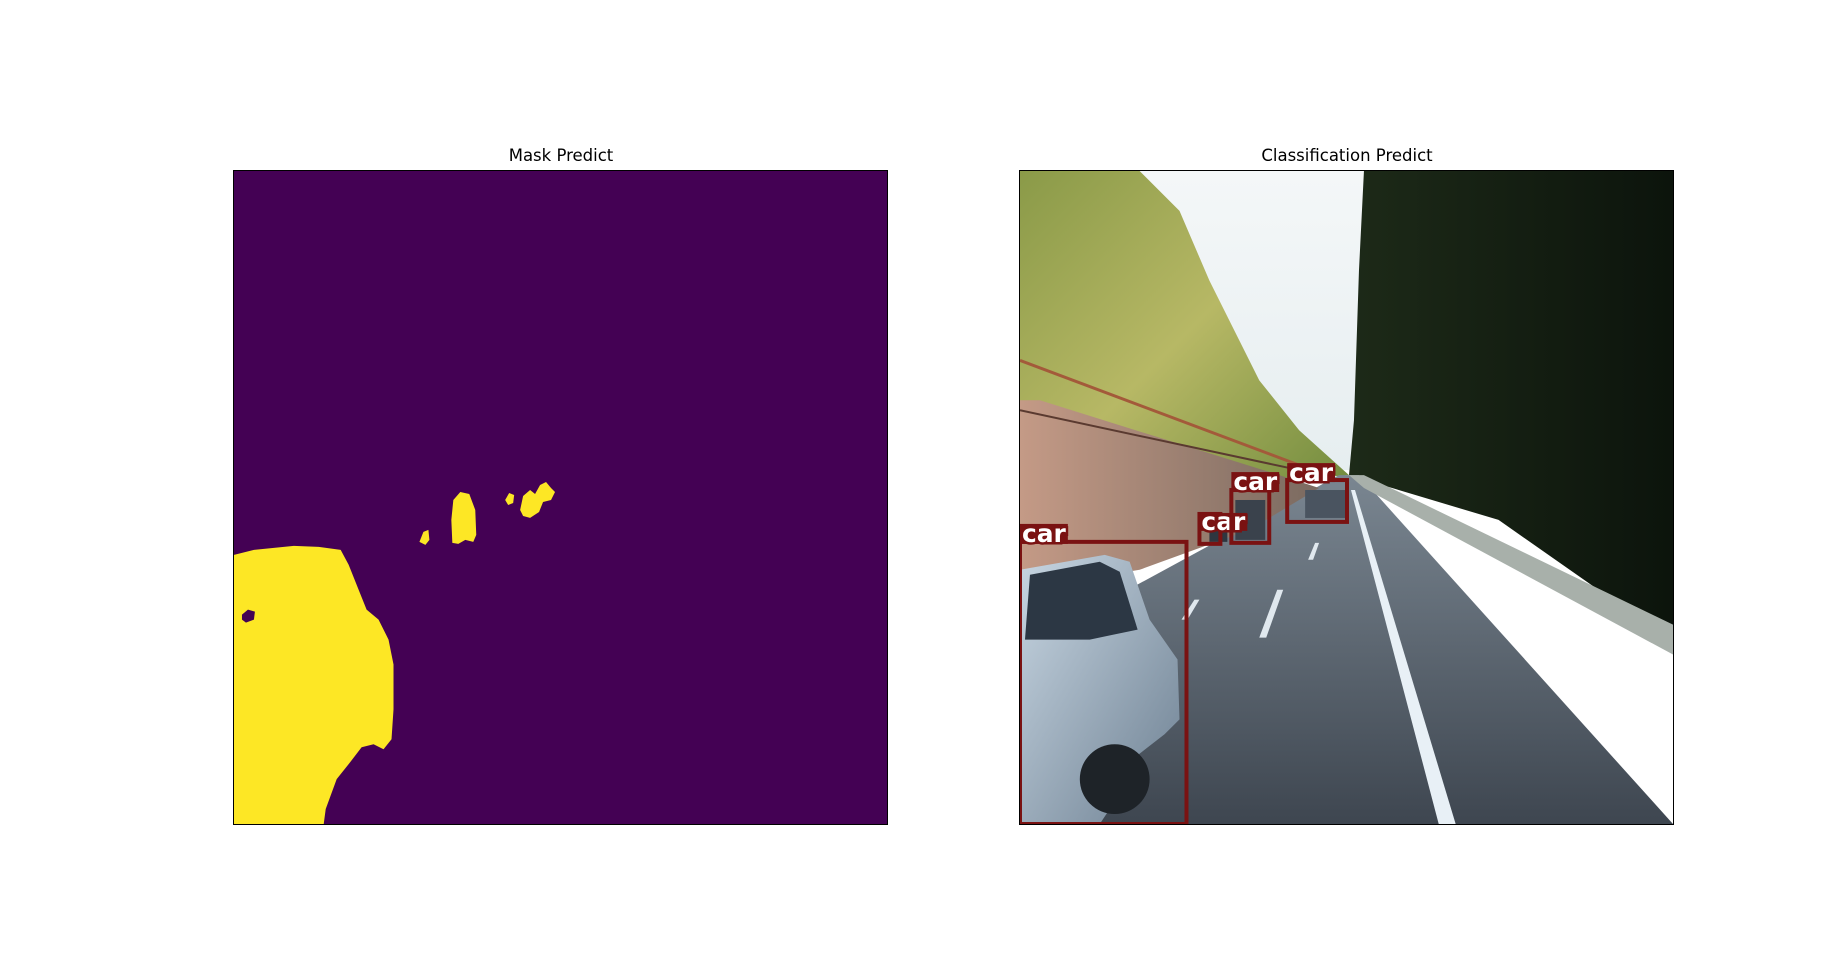 The height and width of the screenshot is (977, 1848). I want to click on classification-predict-title: Classification Predict, so click(1347, 155).